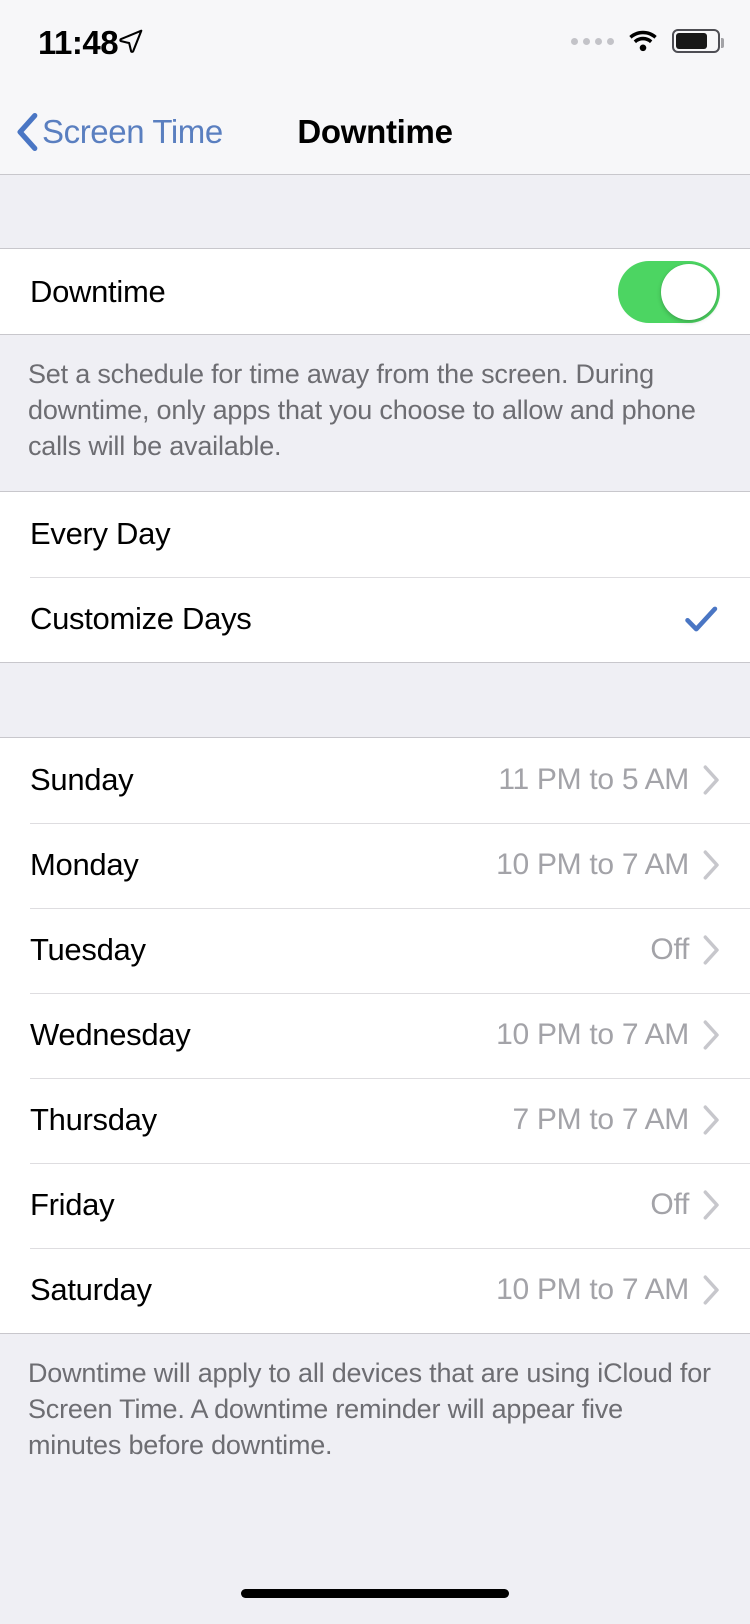 Image resolution: width=750 pixels, height=1624 pixels. Describe the element at coordinates (375, 950) in the screenshot. I see `day-row-tuesday: Tuesday Off` at that location.